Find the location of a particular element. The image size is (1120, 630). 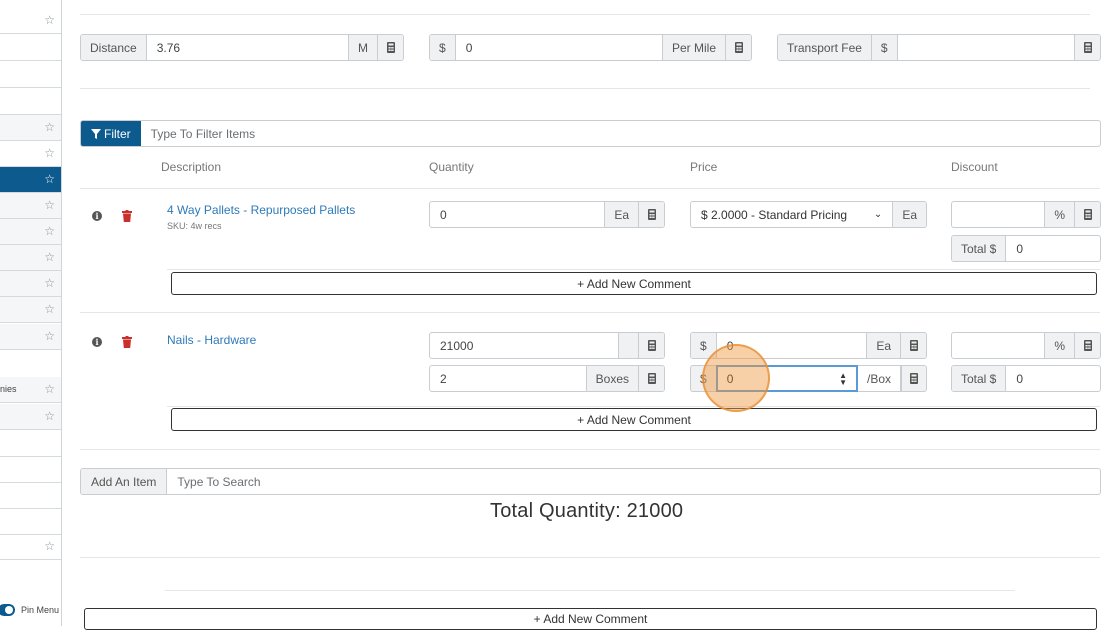

total-label: Total $ is located at coordinates (979, 248).